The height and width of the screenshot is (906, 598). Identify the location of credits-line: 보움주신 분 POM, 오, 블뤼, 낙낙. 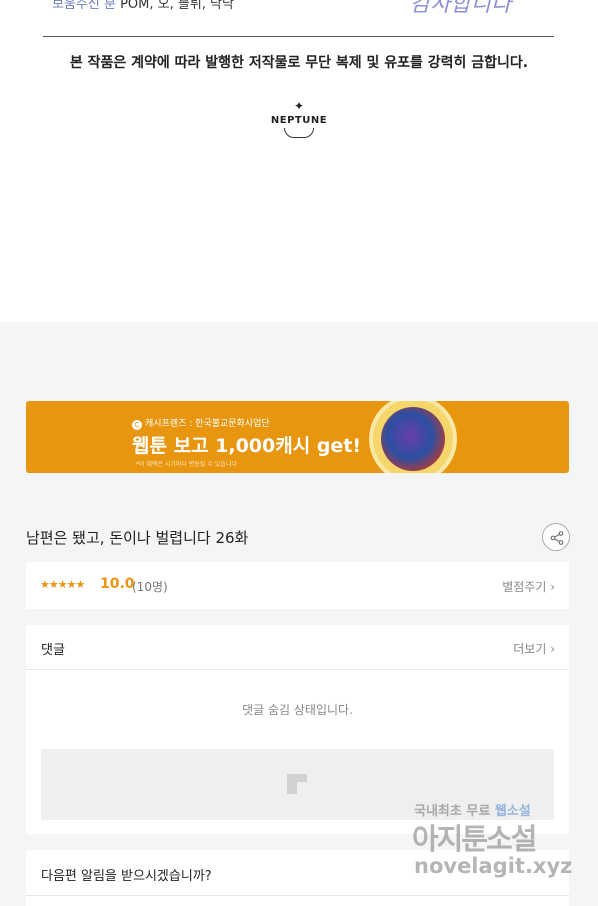
(143, 6).